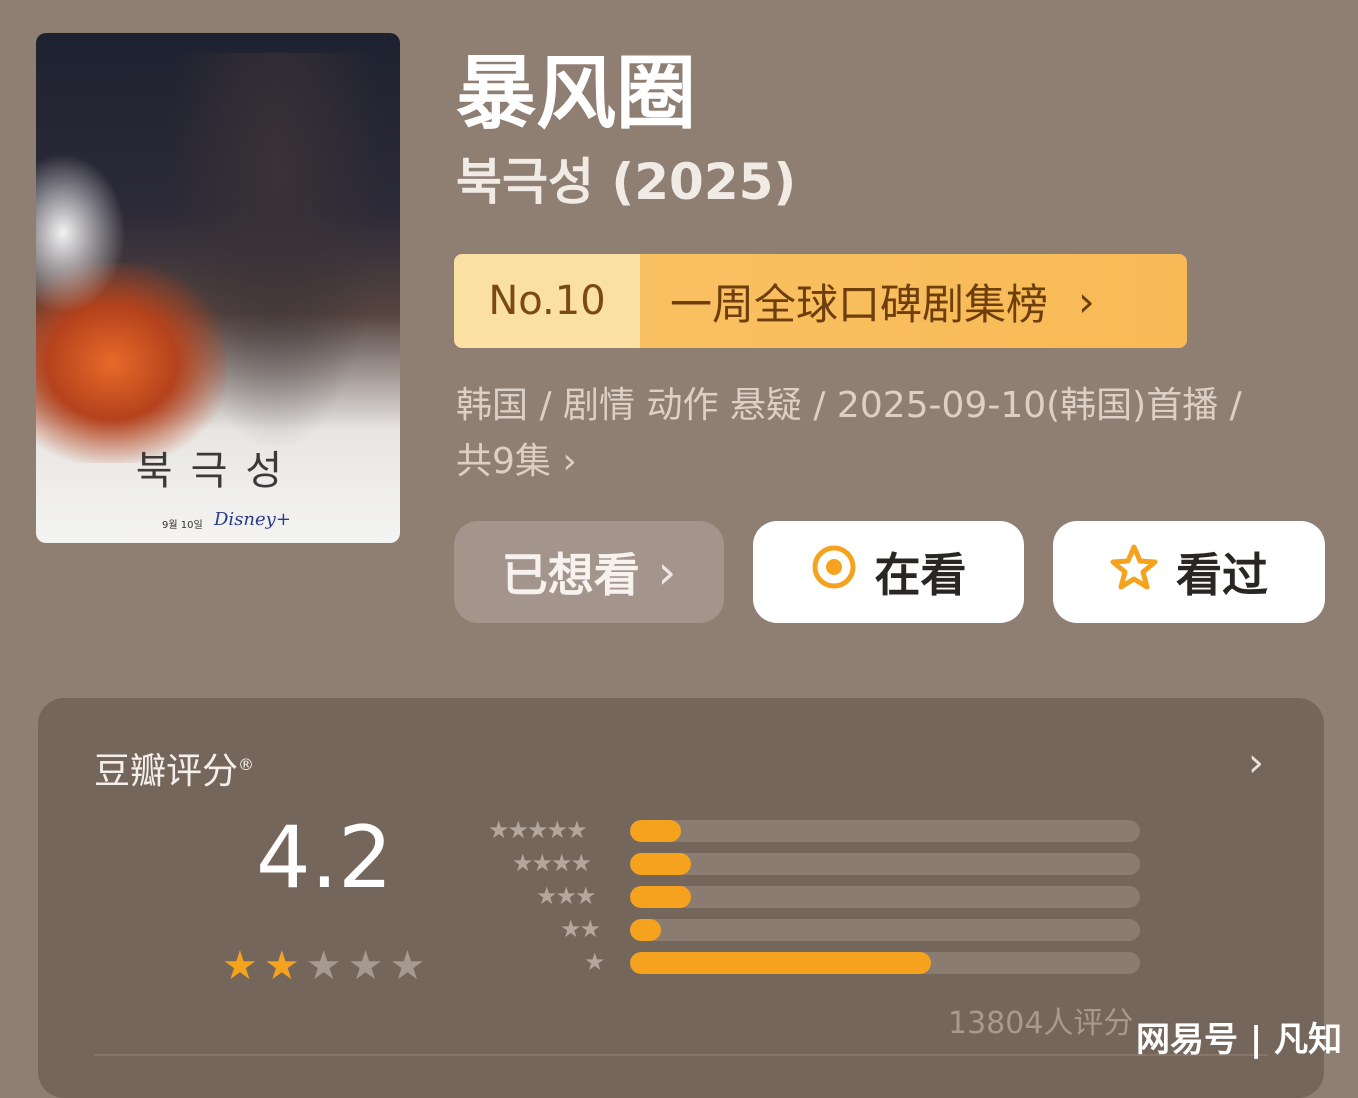 The width and height of the screenshot is (1358, 1098). Describe the element at coordinates (547, 301) in the screenshot. I see `rank-number: No.10` at that location.